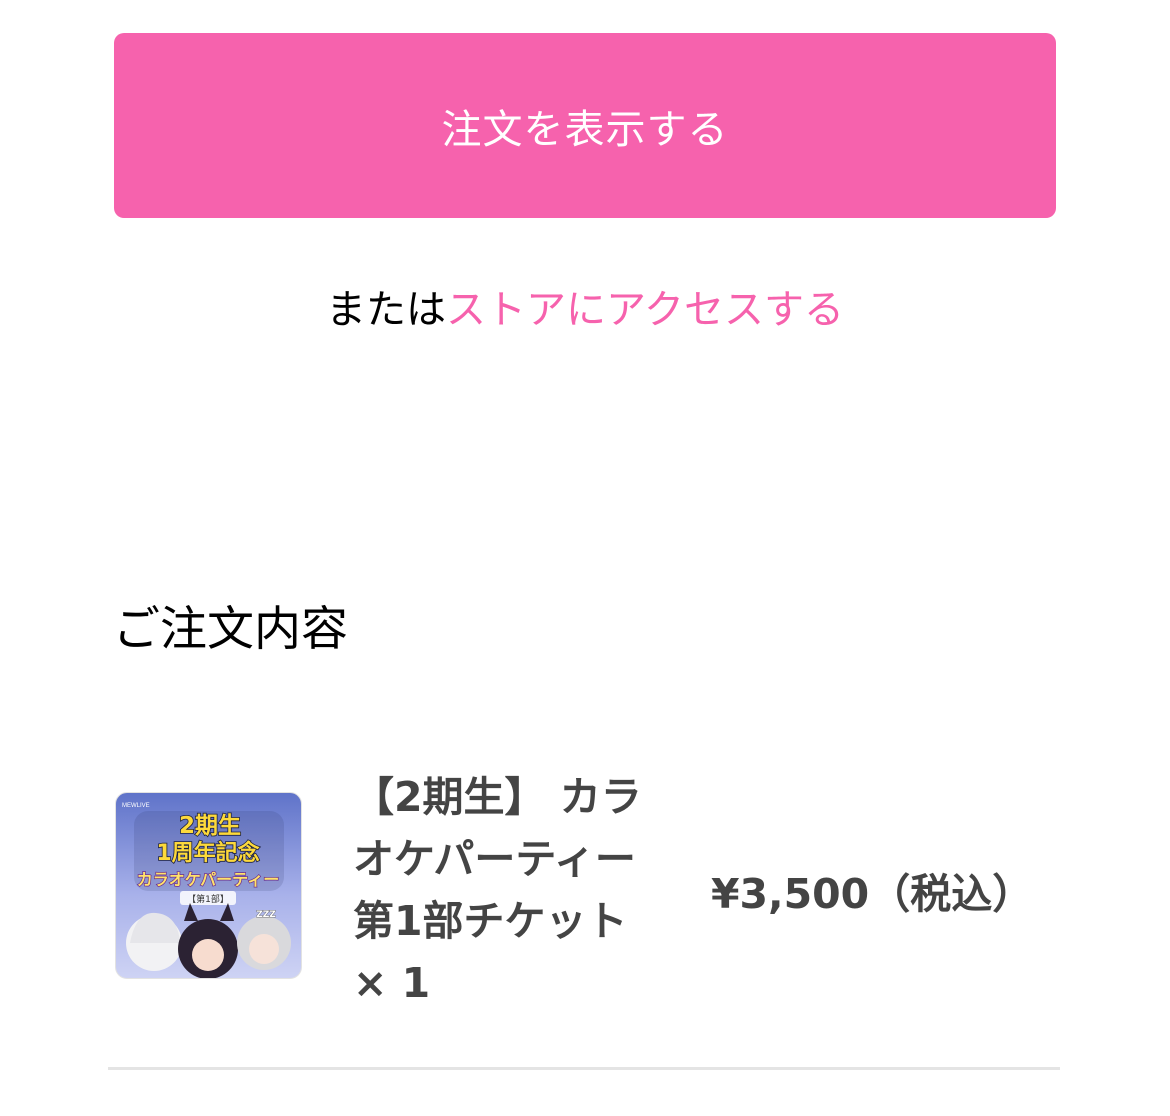 The image size is (1170, 1116). I want to click on store-access-link: ストアにアクセスする, so click(645, 310).